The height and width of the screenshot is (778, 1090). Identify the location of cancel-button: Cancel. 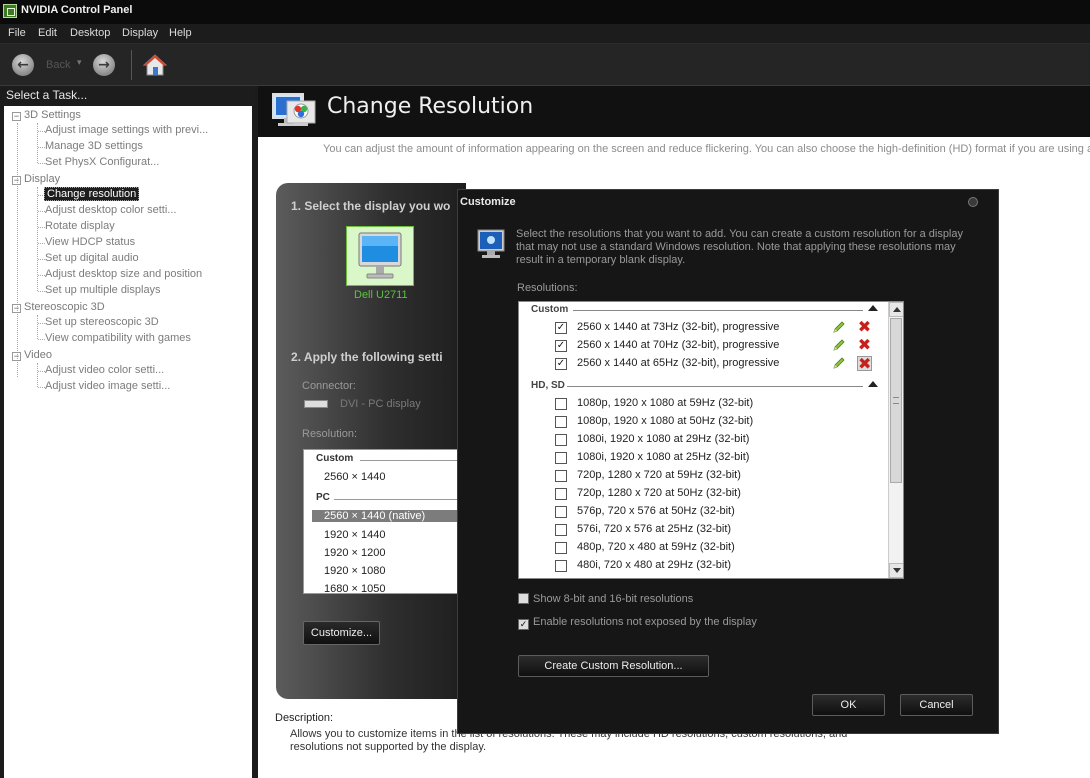
(936, 705).